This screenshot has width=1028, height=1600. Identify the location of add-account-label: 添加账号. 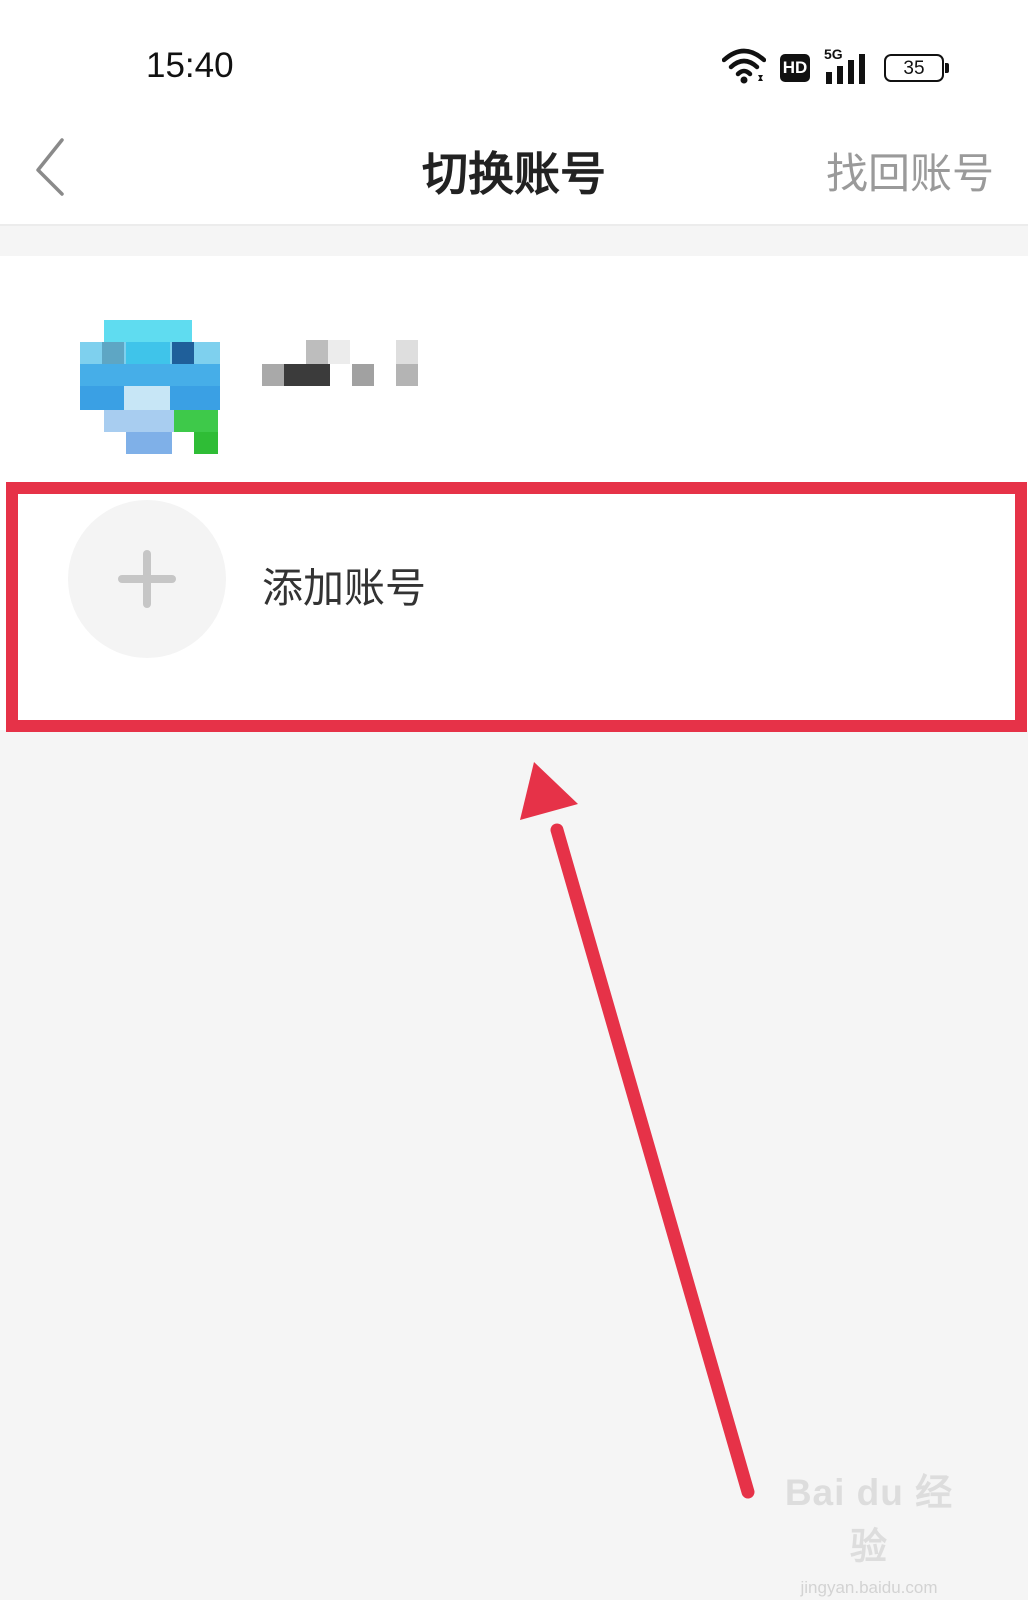
(344, 588).